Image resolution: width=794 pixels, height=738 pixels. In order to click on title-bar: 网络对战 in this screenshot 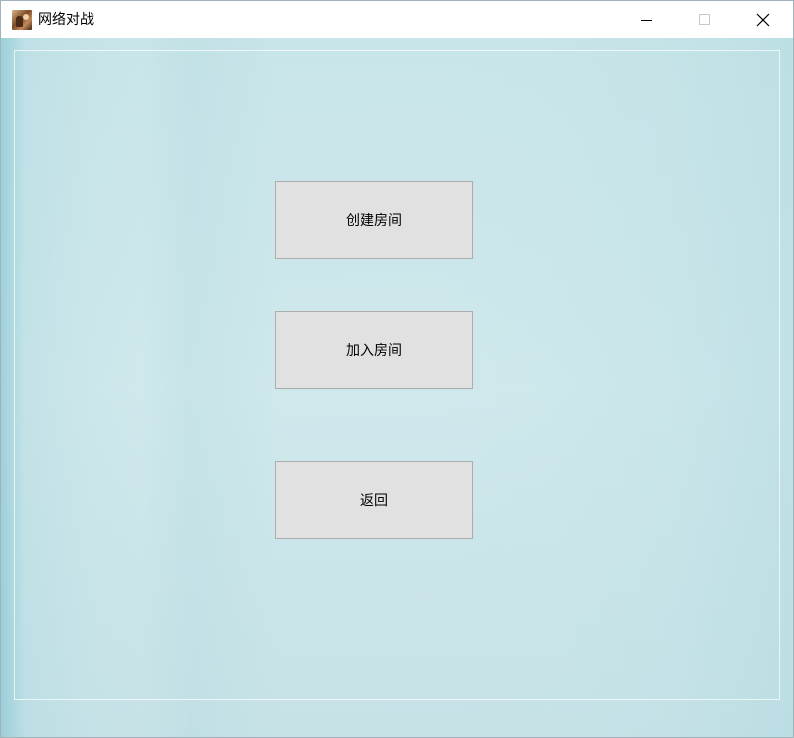, I will do `click(397, 19)`.